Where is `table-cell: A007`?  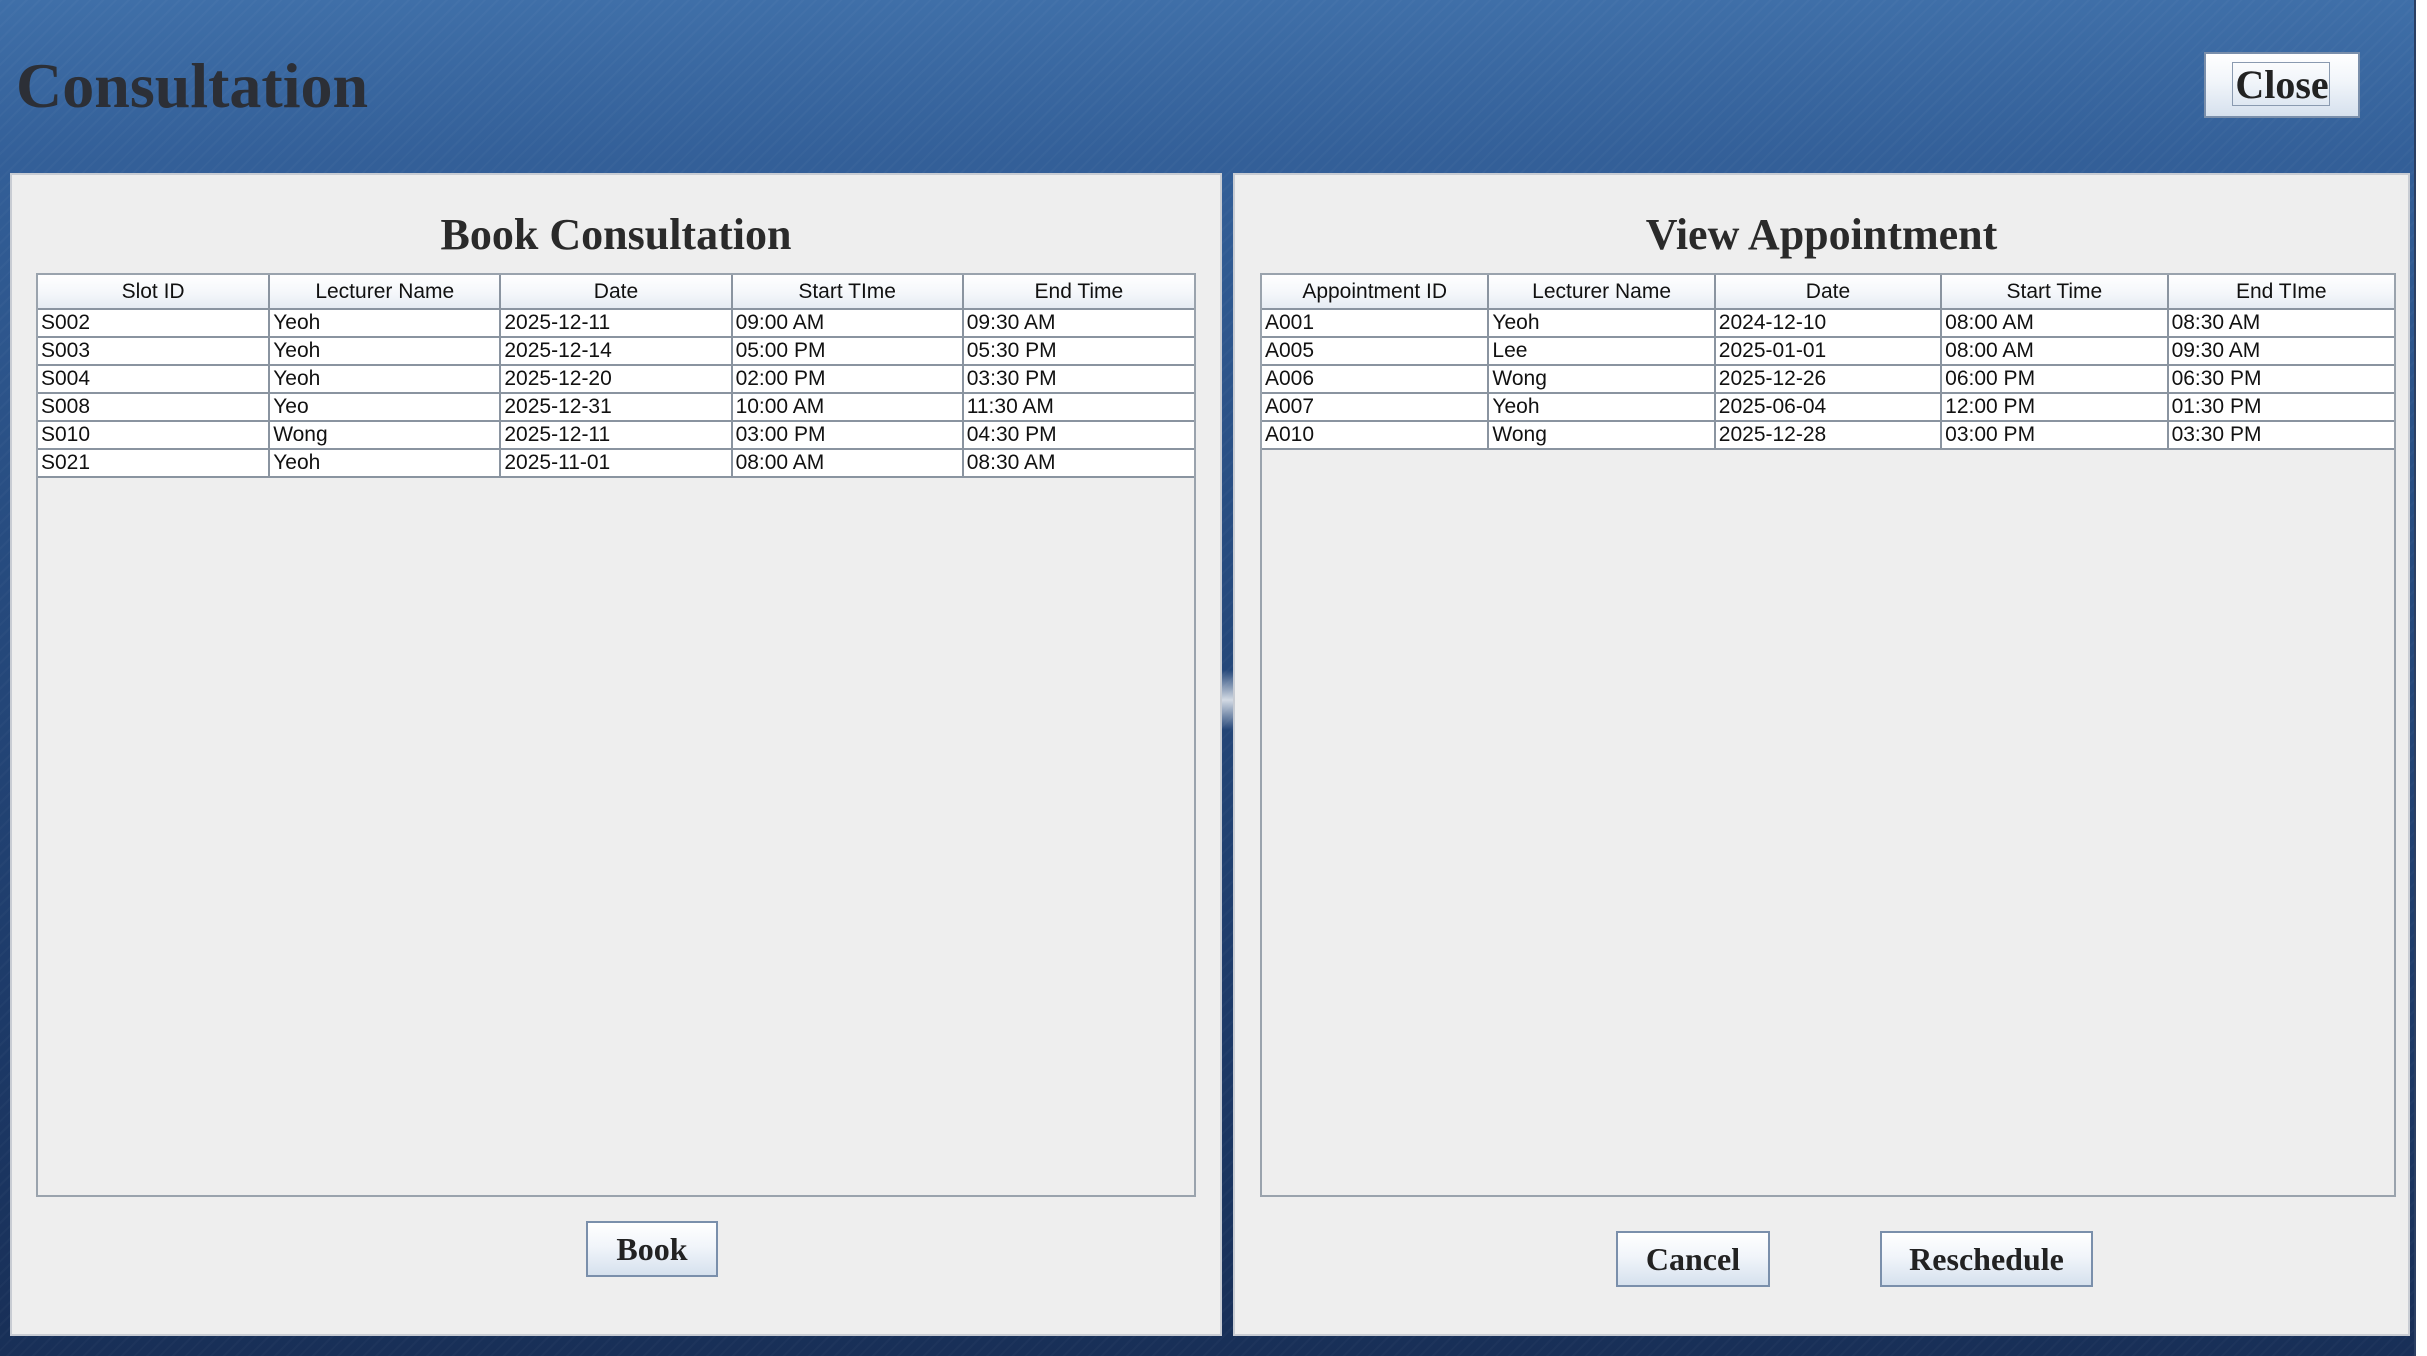 table-cell: A007 is located at coordinates (1376, 407).